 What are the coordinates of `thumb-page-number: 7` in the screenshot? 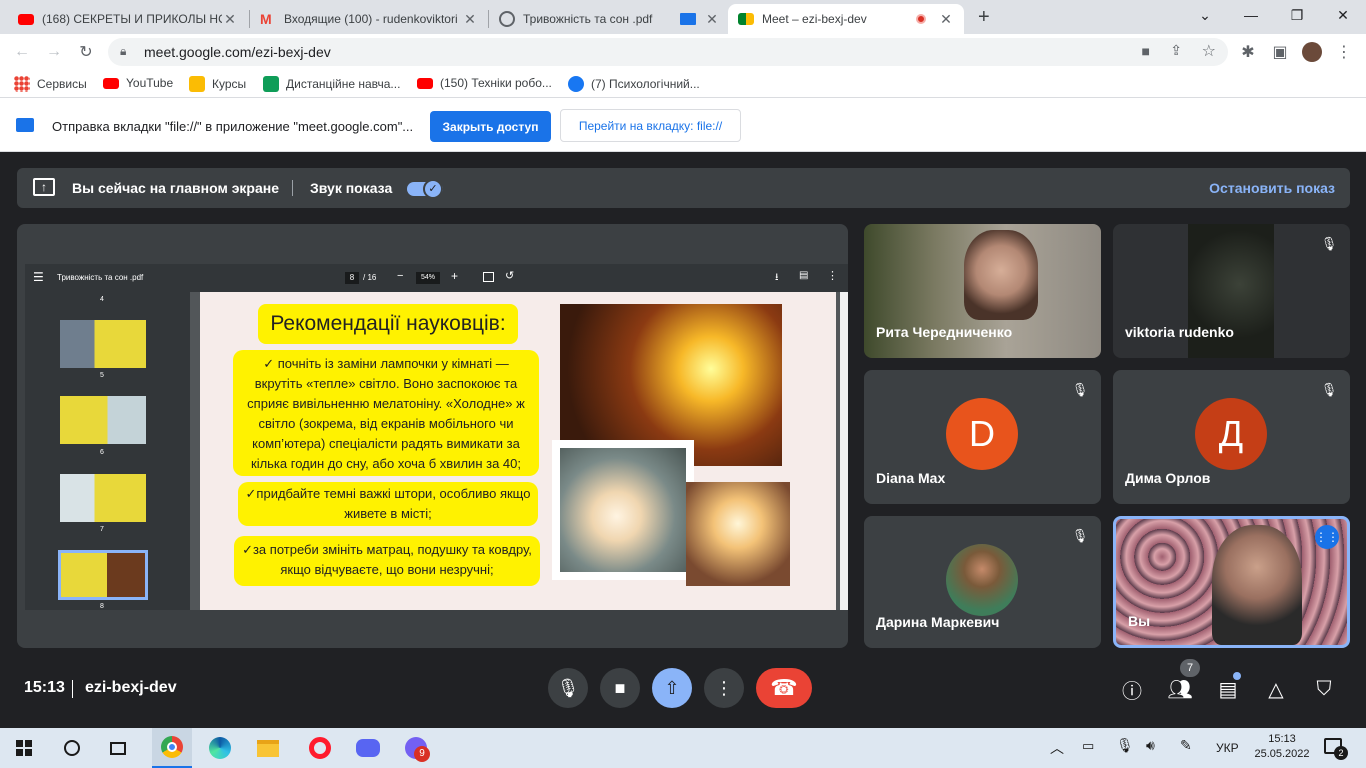 It's located at (102, 529).